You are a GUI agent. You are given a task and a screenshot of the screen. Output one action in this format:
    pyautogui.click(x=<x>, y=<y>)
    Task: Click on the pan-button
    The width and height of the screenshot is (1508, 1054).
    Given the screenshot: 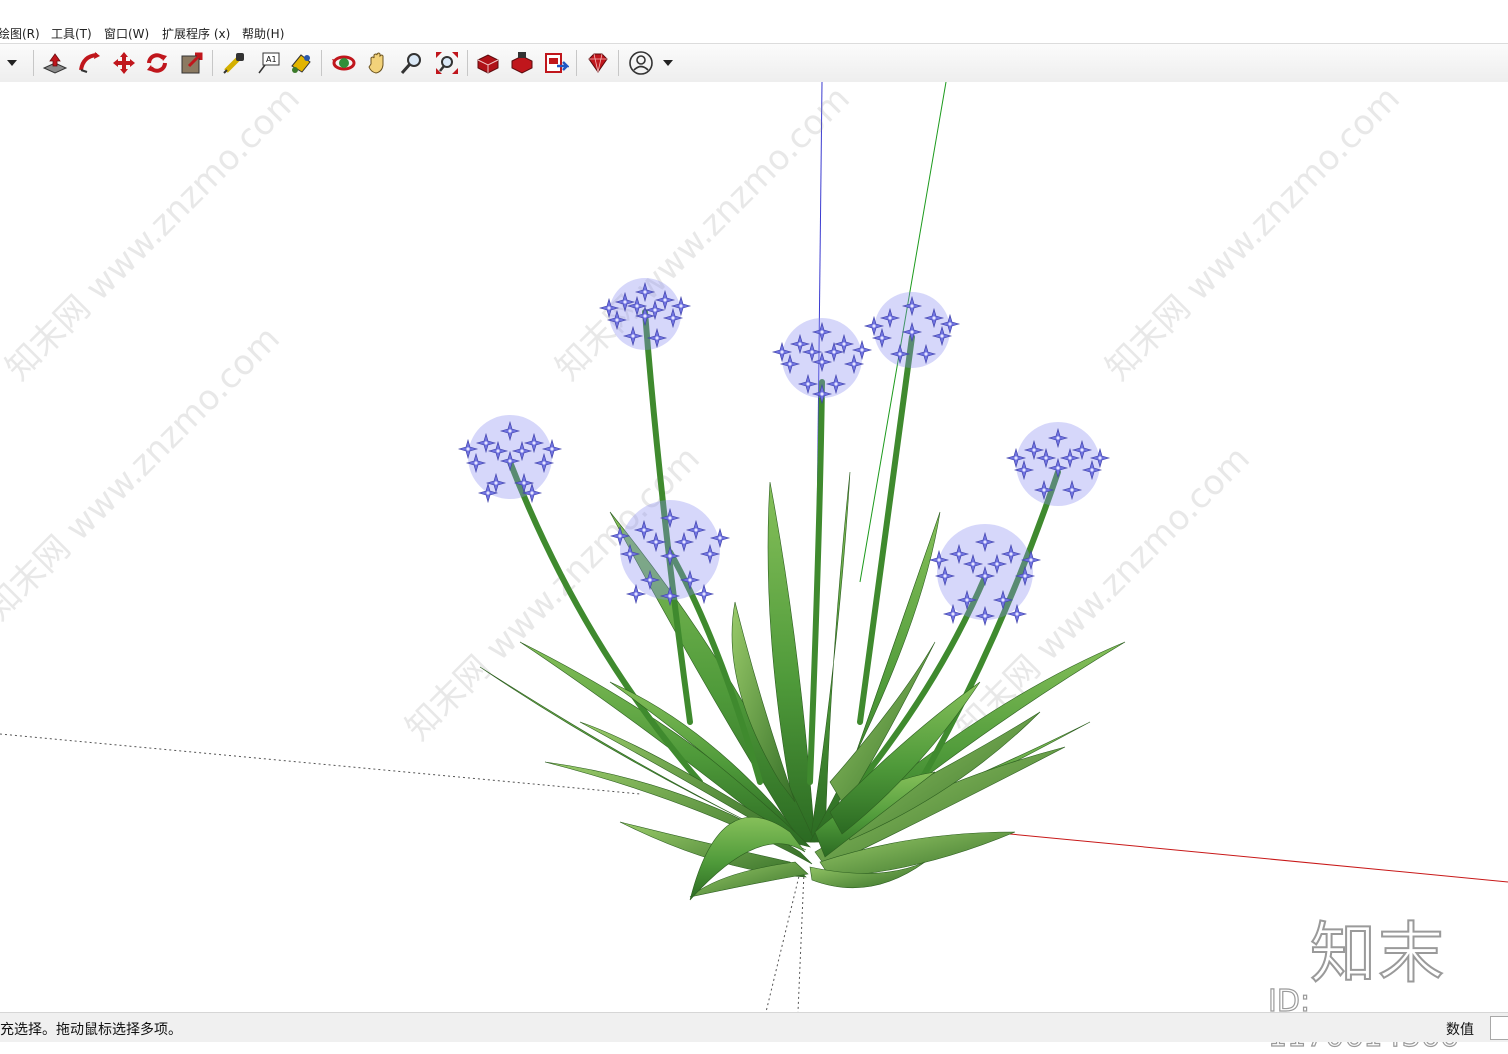 What is the action you would take?
    pyautogui.click(x=378, y=63)
    